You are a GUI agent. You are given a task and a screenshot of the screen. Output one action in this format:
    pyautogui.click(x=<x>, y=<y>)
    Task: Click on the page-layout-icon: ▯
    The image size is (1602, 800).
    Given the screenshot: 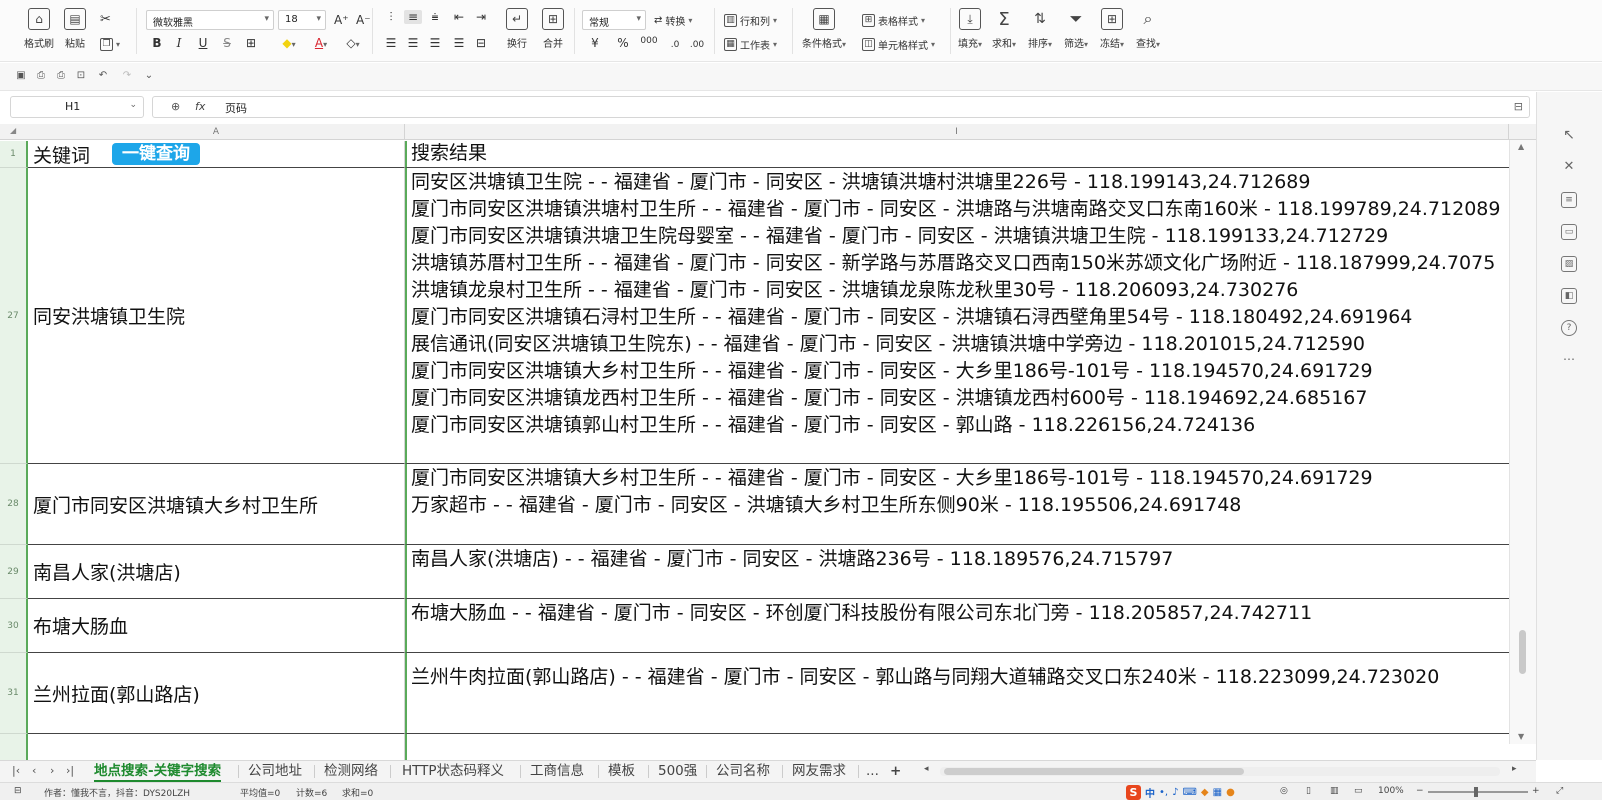 What is the action you would take?
    pyautogui.click(x=1308, y=791)
    